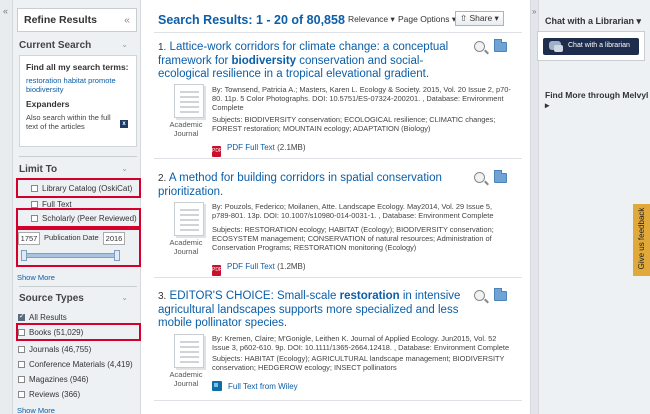 This screenshot has height=414, width=650. Describe the element at coordinates (6, 207) in the screenshot. I see `left-collapse-strip: «` at that location.